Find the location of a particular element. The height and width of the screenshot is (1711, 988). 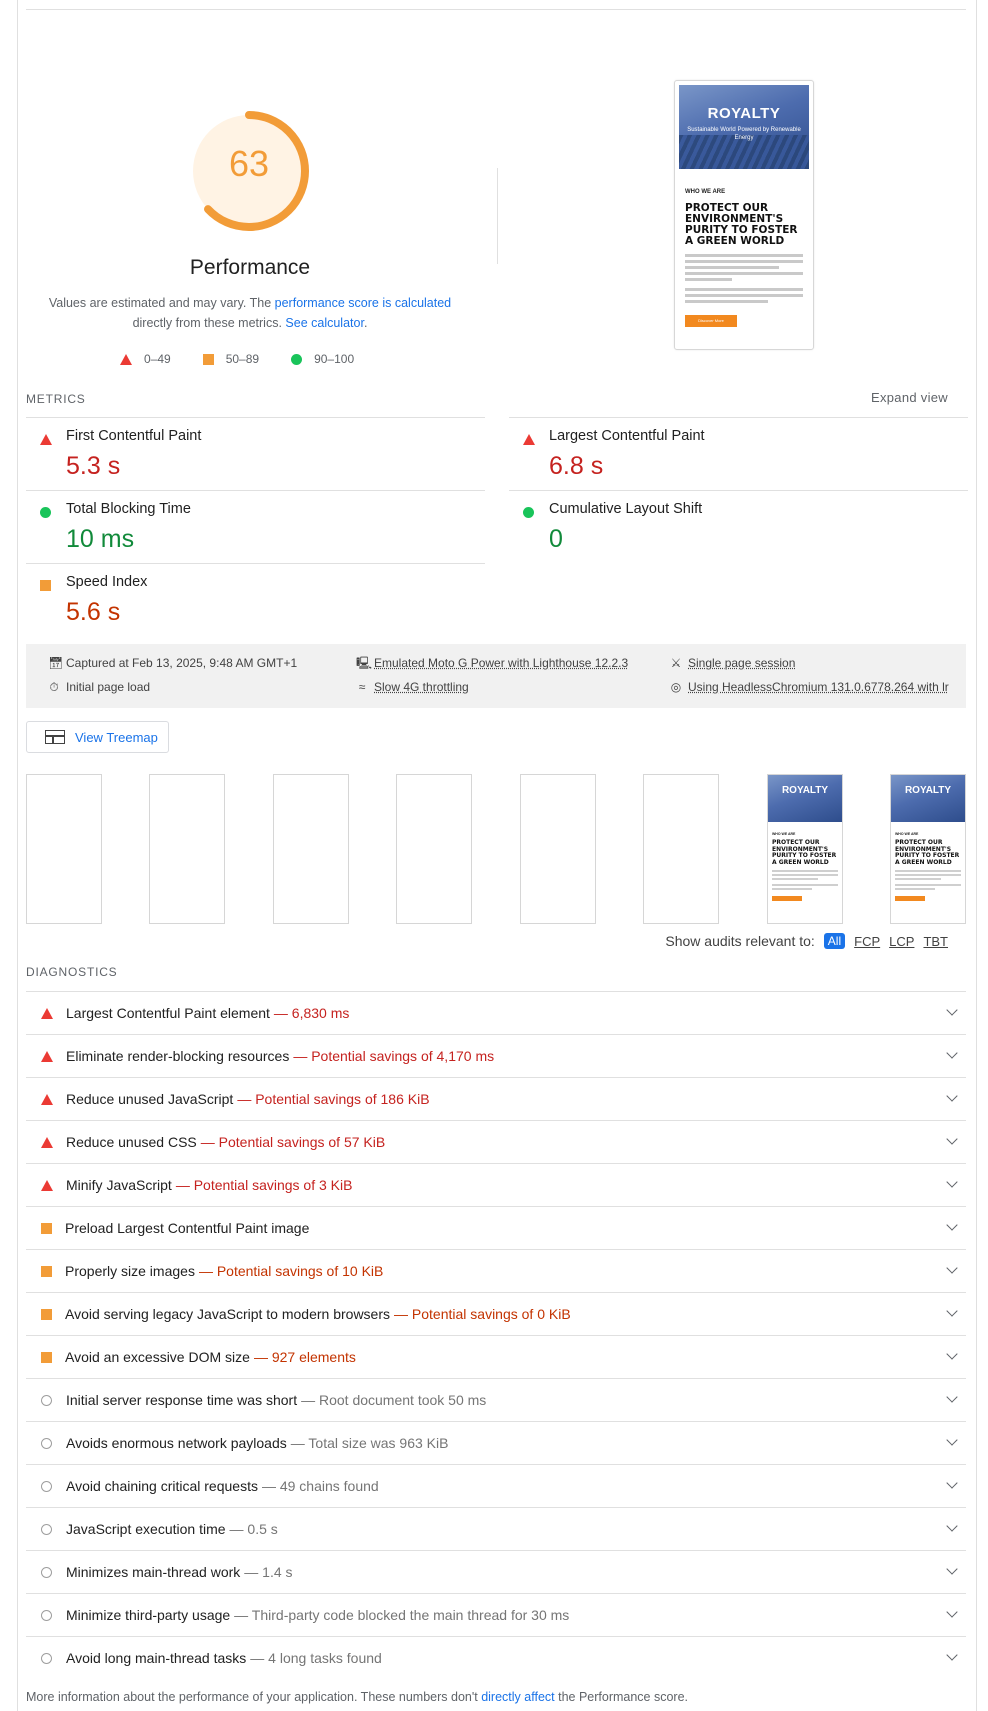

audit-title: Initial server response time was short is located at coordinates (182, 1400).